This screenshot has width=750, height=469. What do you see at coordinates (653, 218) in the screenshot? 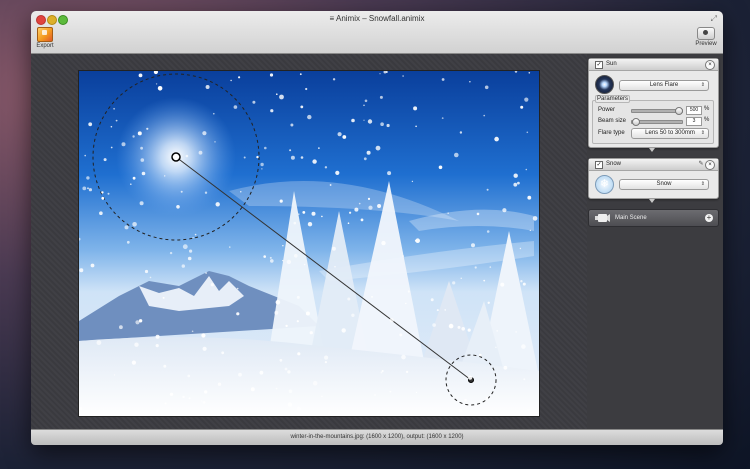
I see `main-scene-bar: Main Scene +` at bounding box center [653, 218].